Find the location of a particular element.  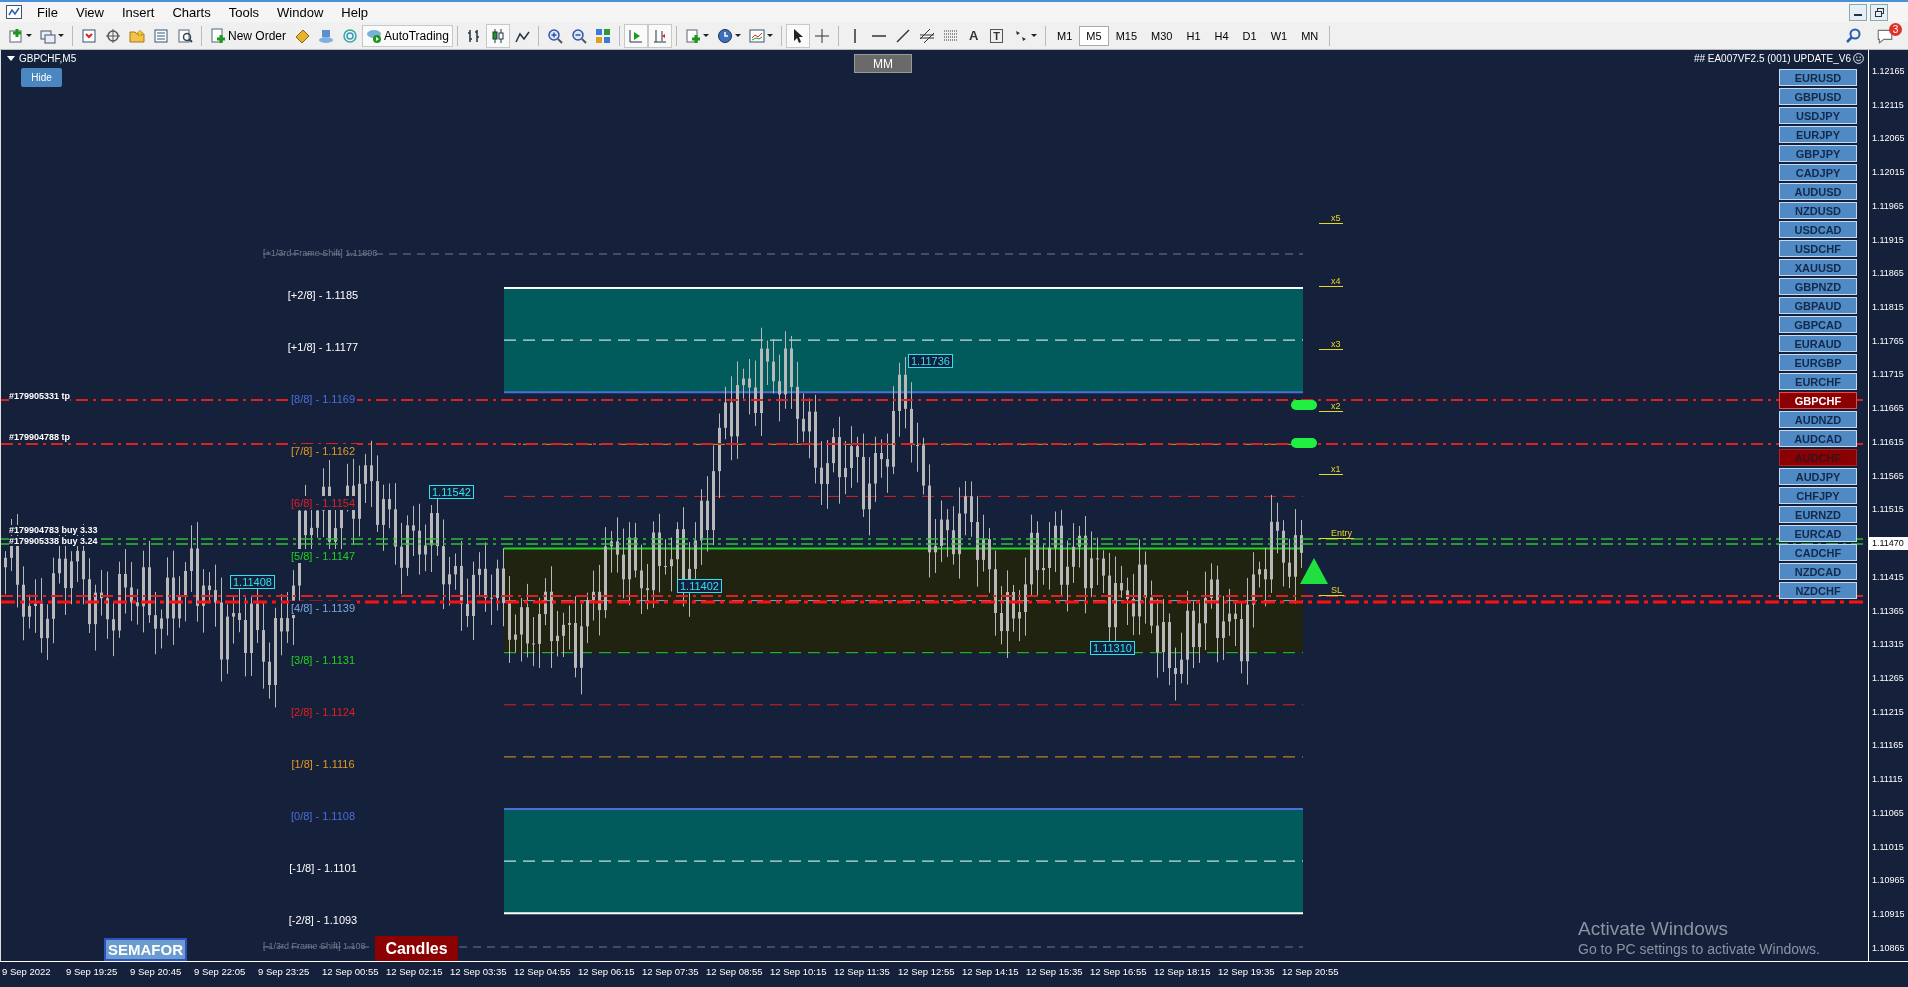

mm-button: MM is located at coordinates (883, 63).